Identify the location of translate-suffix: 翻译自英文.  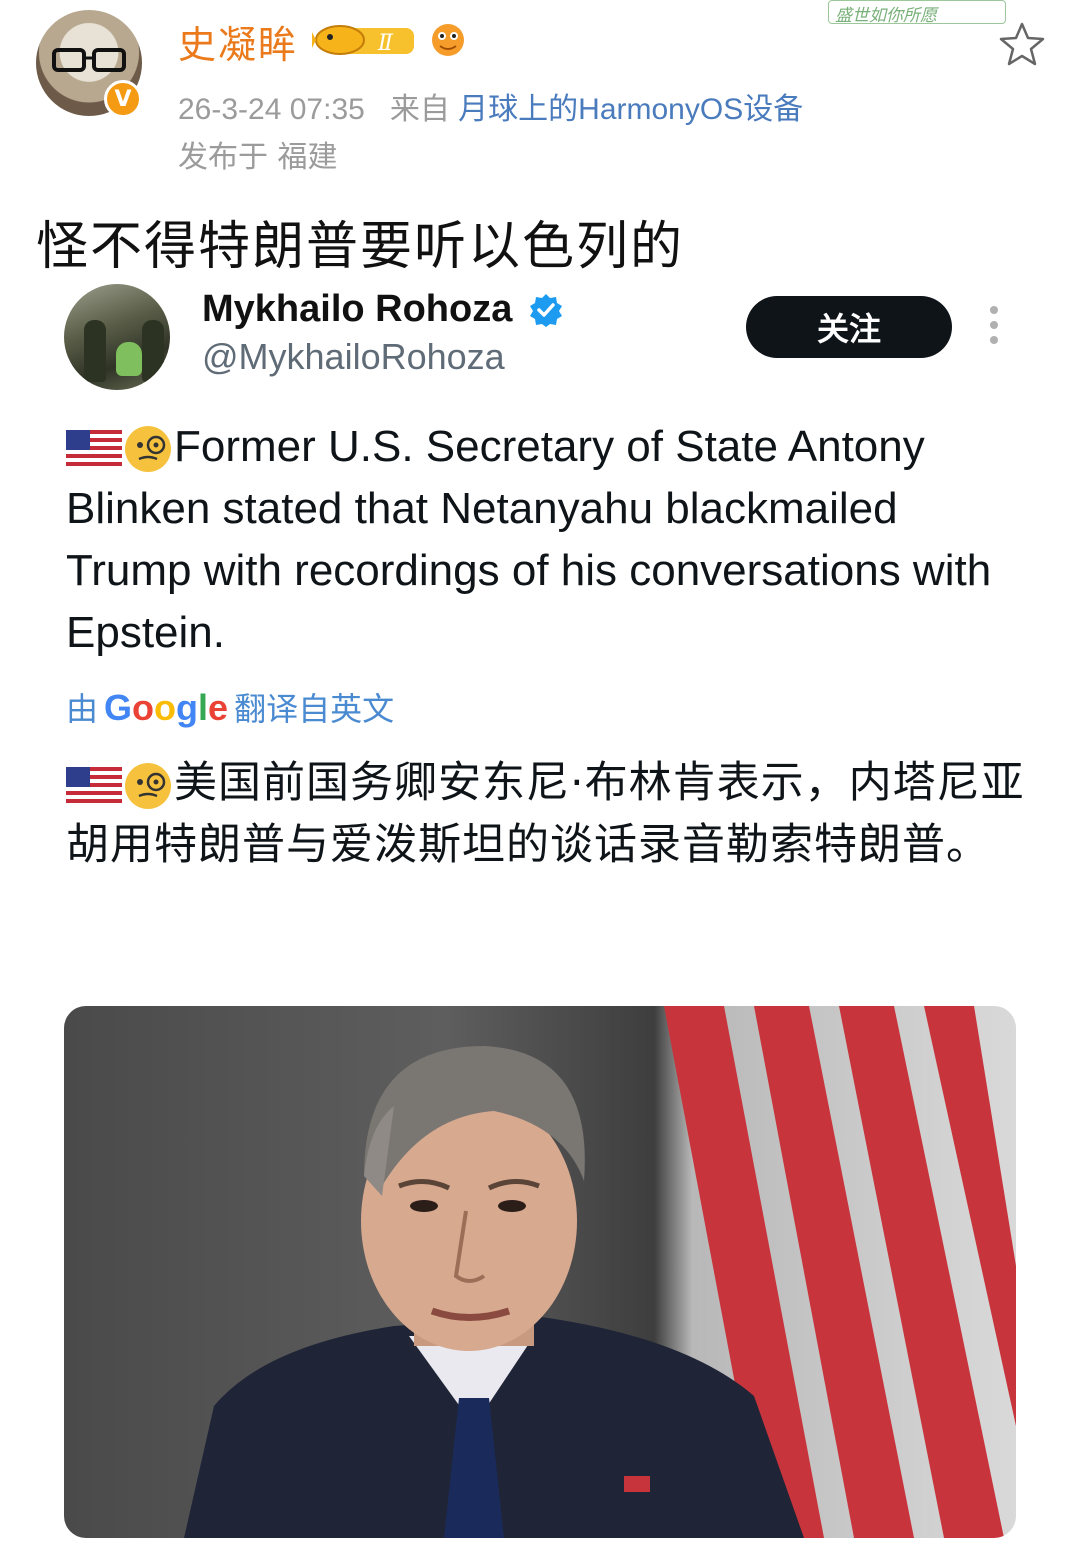
(314, 709).